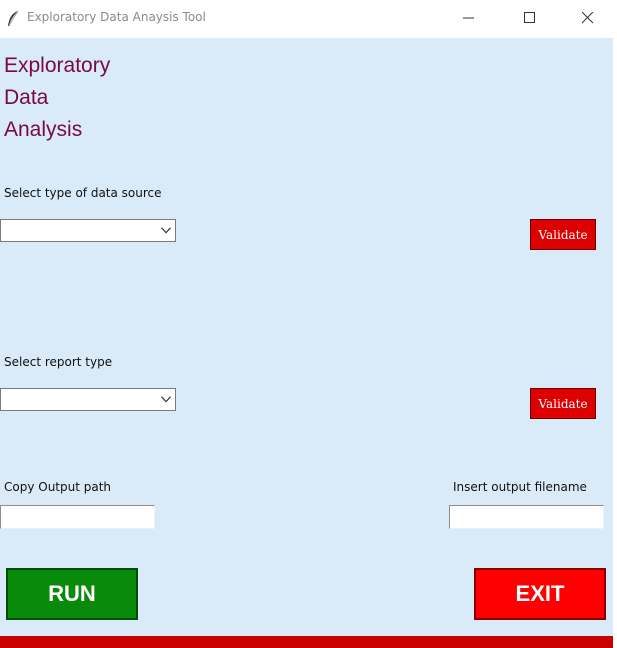 This screenshot has width=617, height=648. I want to click on close-icon, so click(588, 18).